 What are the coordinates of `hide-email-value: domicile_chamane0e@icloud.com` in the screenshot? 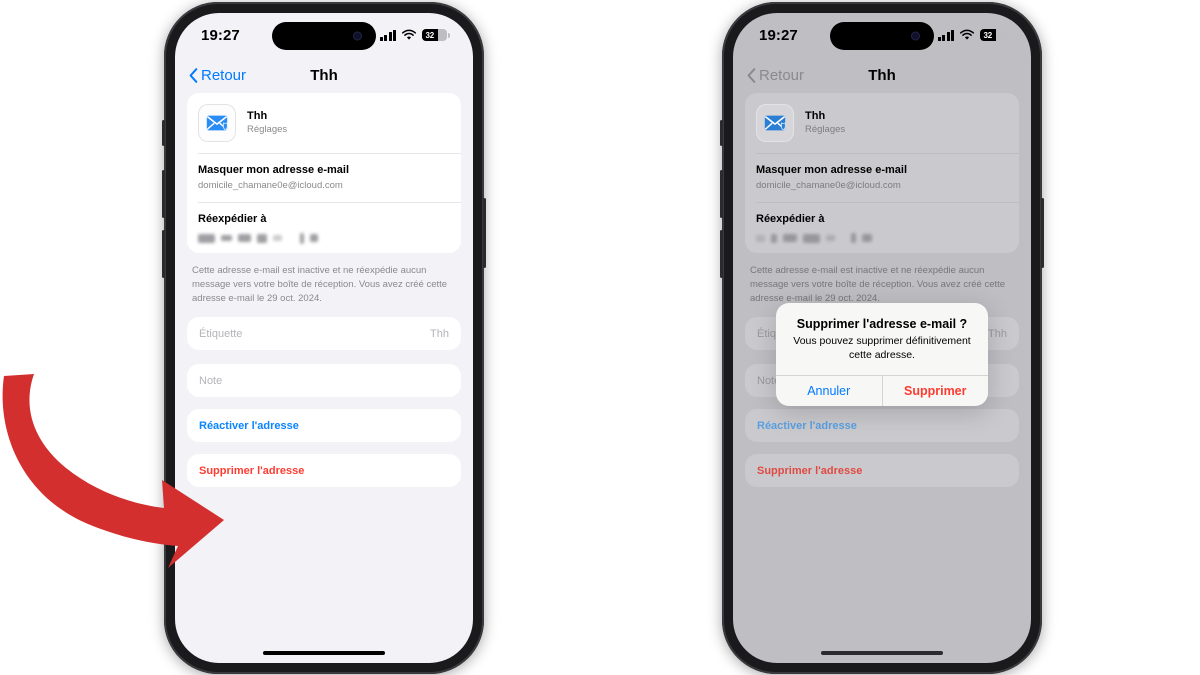 It's located at (270, 185).